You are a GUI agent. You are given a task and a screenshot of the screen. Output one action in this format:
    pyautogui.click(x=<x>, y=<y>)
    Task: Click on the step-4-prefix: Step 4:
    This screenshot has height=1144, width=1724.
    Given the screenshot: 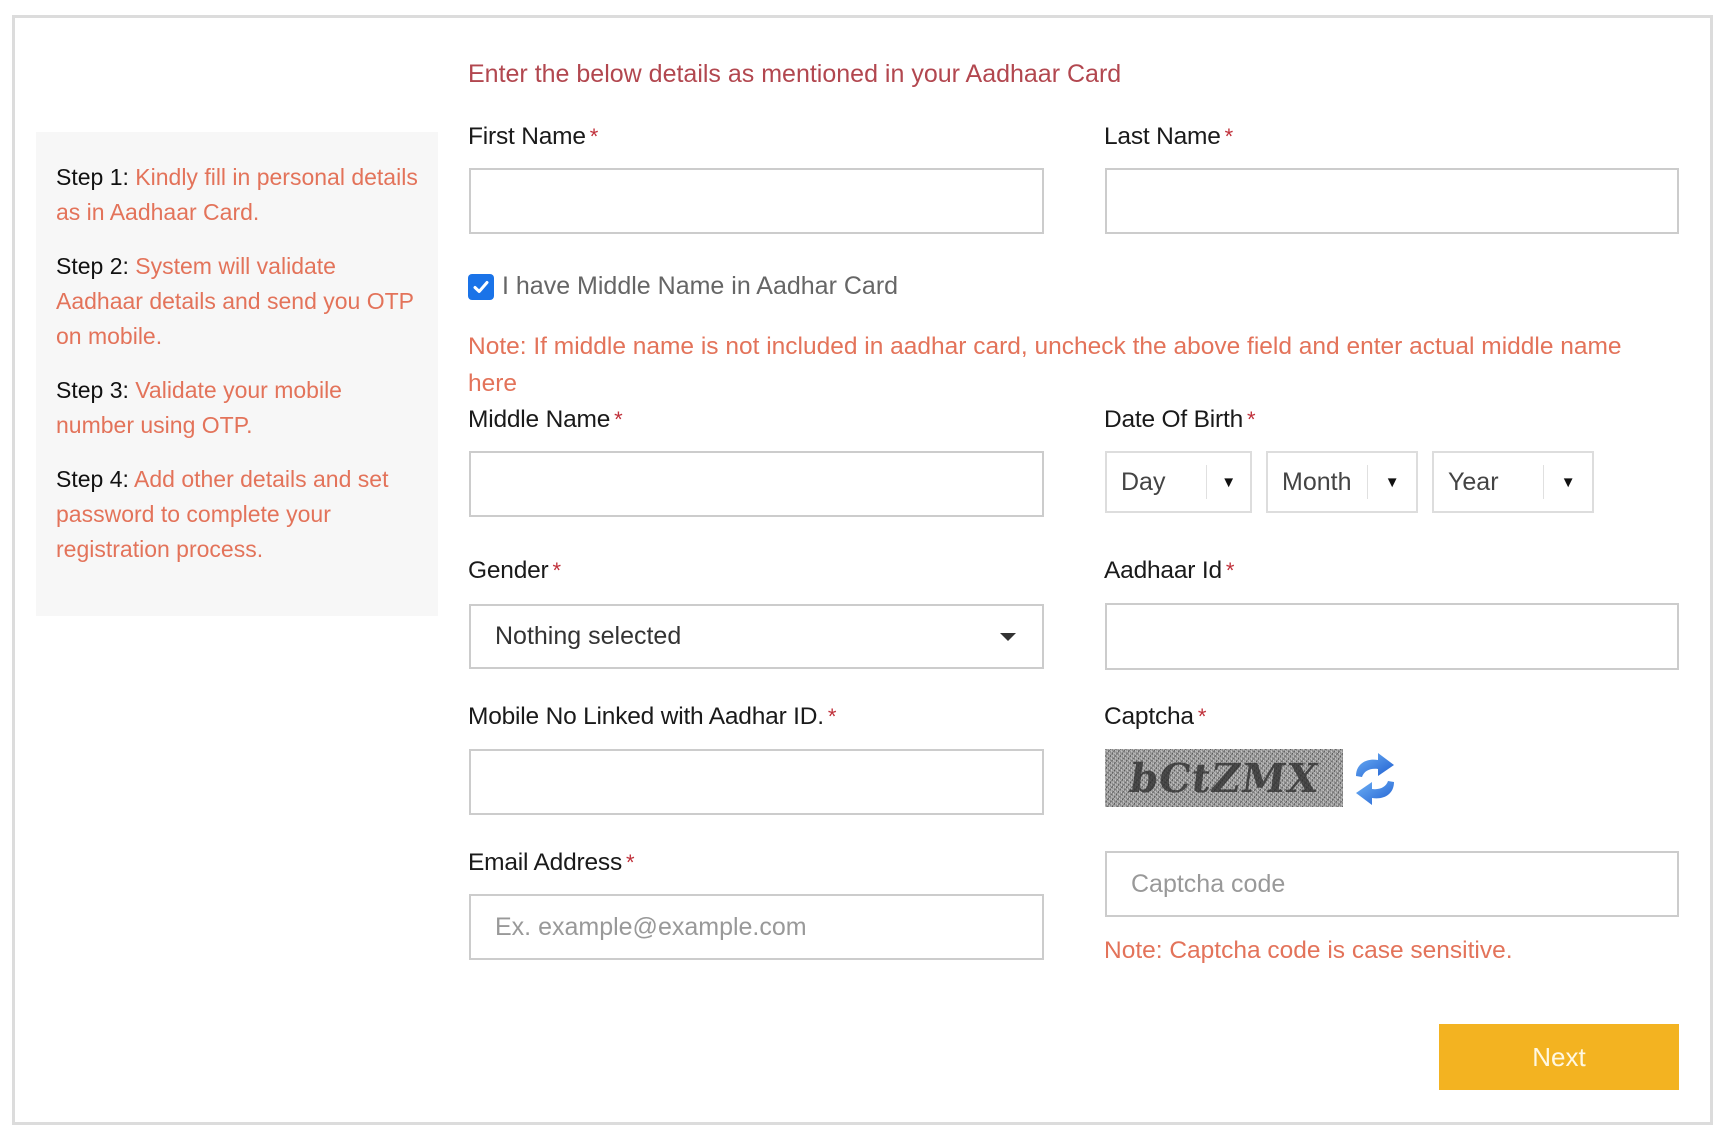 What is the action you would take?
    pyautogui.click(x=92, y=479)
    